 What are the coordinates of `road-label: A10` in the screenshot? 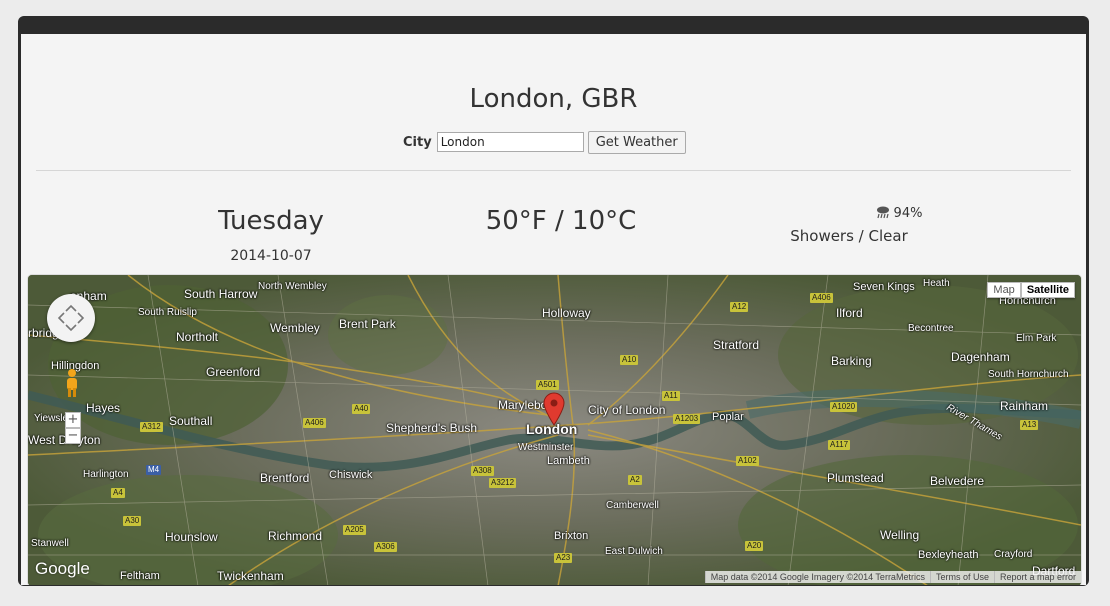 It's located at (629, 360).